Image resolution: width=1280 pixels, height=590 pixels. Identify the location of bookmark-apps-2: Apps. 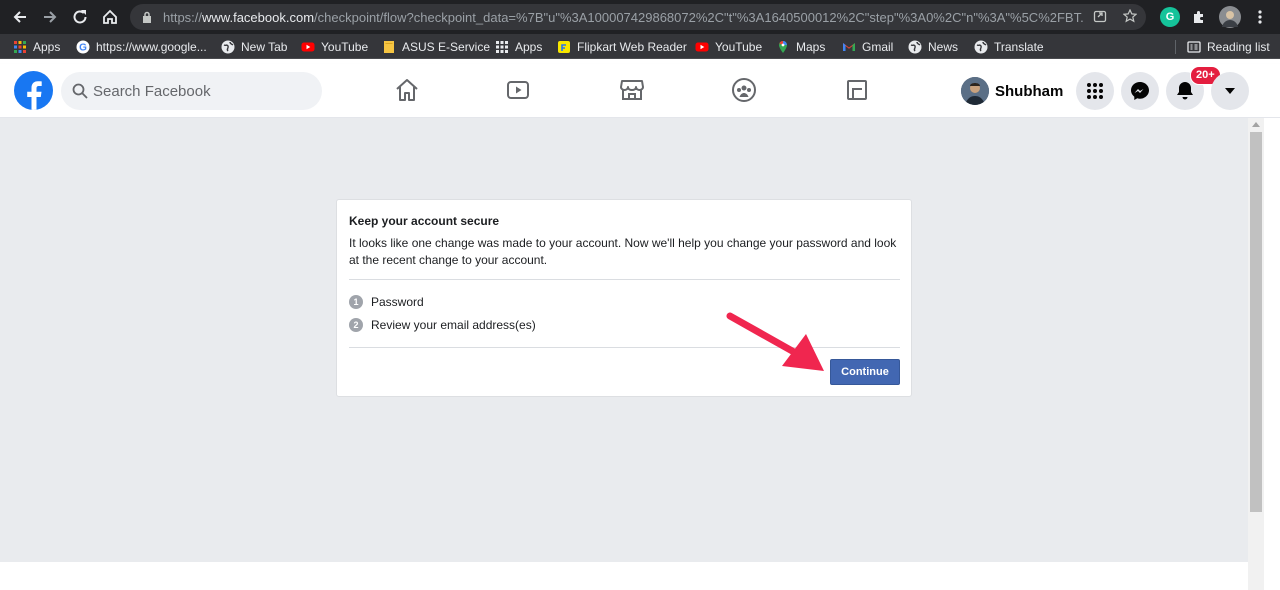
(518, 46).